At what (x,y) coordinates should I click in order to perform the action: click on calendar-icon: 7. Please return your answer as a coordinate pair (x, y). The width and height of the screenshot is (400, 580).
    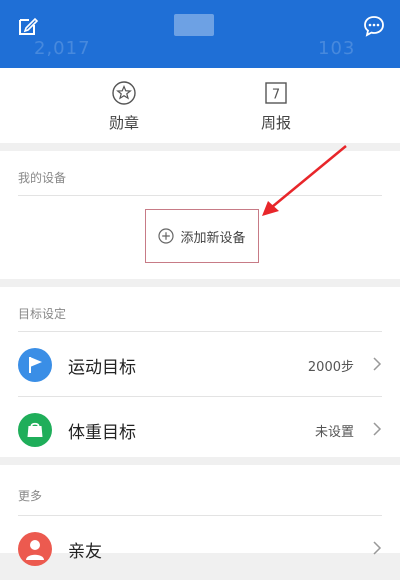
    Looking at the image, I should click on (276, 93).